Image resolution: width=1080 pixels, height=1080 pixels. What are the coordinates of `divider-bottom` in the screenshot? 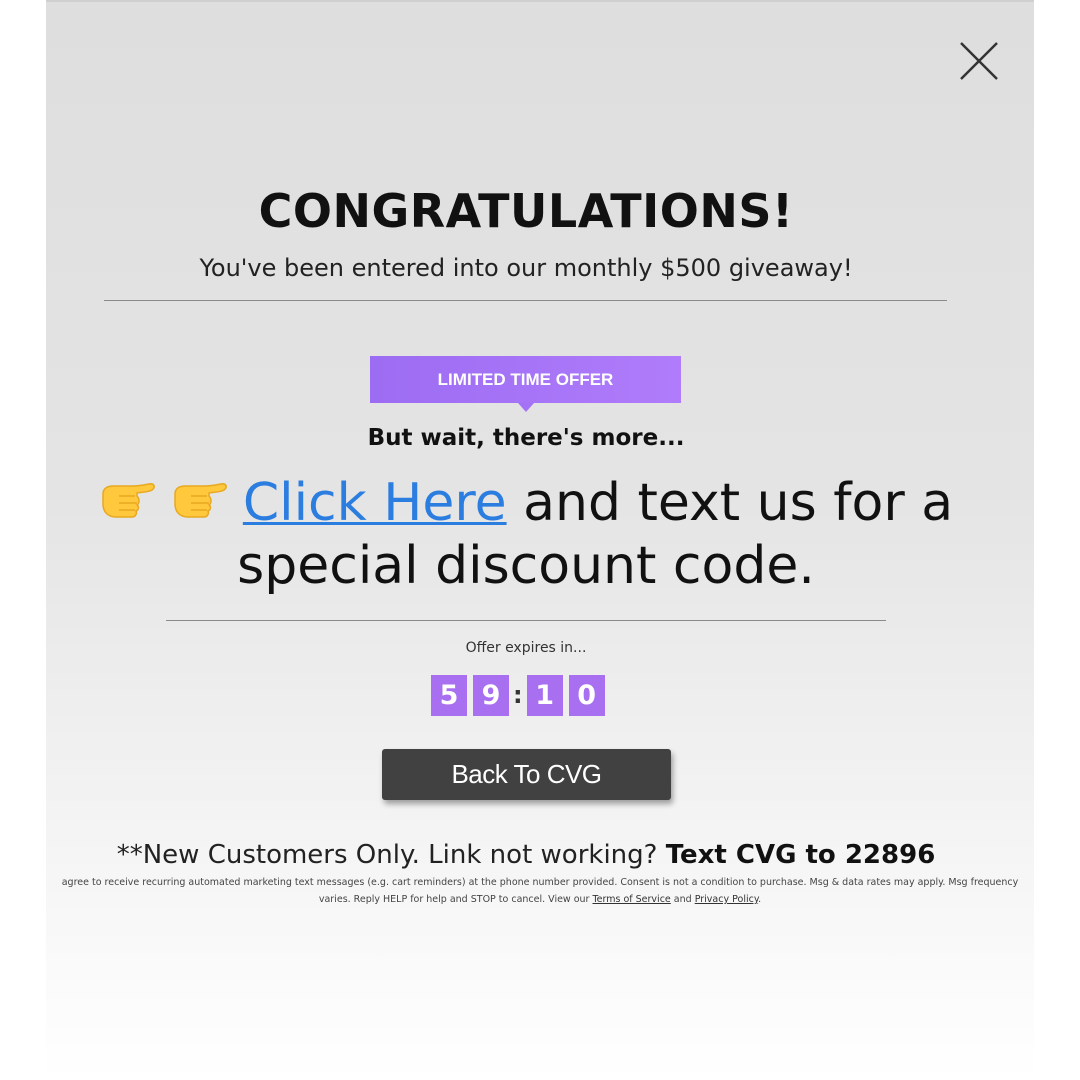 It's located at (526, 620).